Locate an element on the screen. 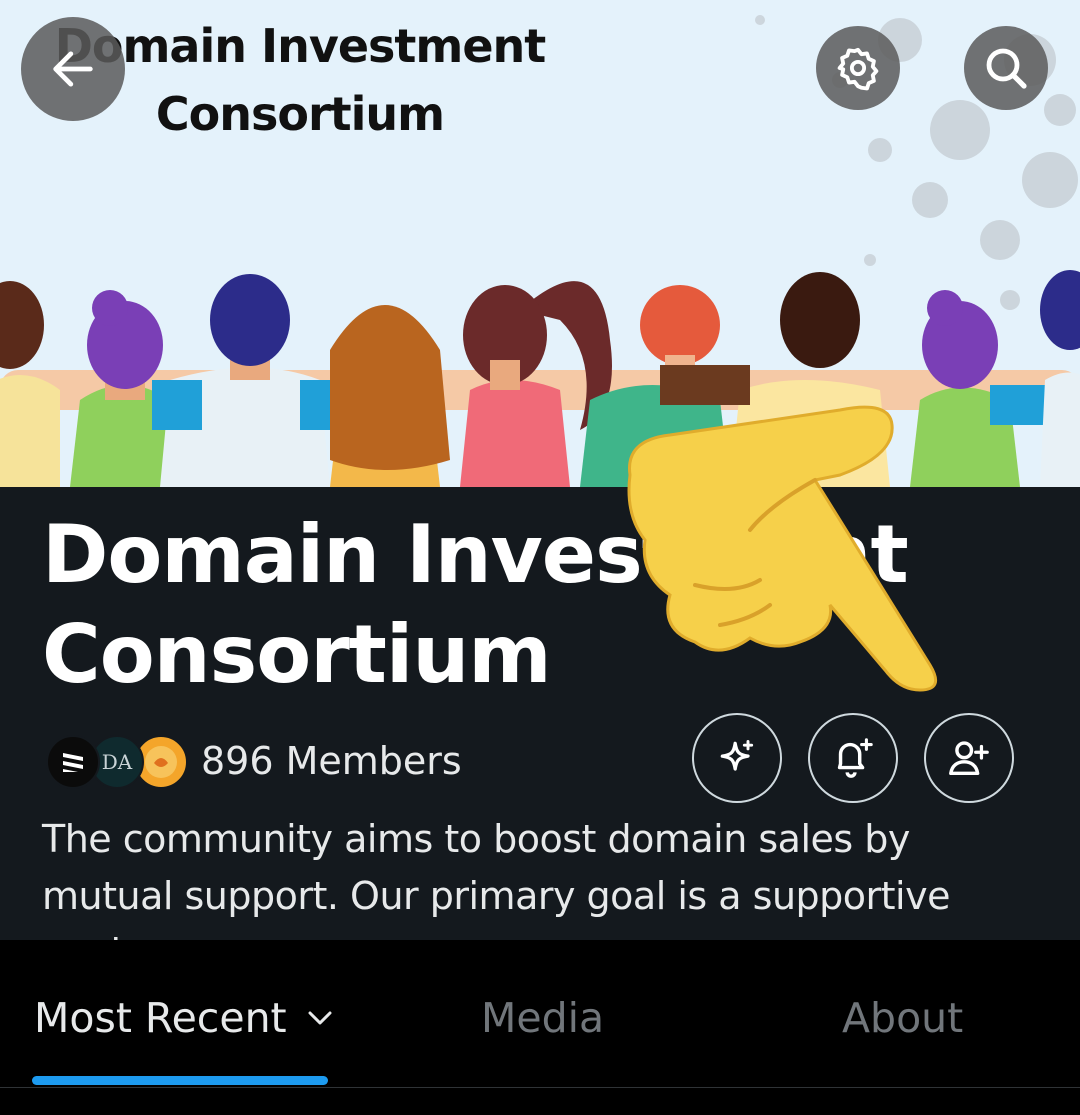 The width and height of the screenshot is (1080, 1115). search-icon is located at coordinates (1006, 68).